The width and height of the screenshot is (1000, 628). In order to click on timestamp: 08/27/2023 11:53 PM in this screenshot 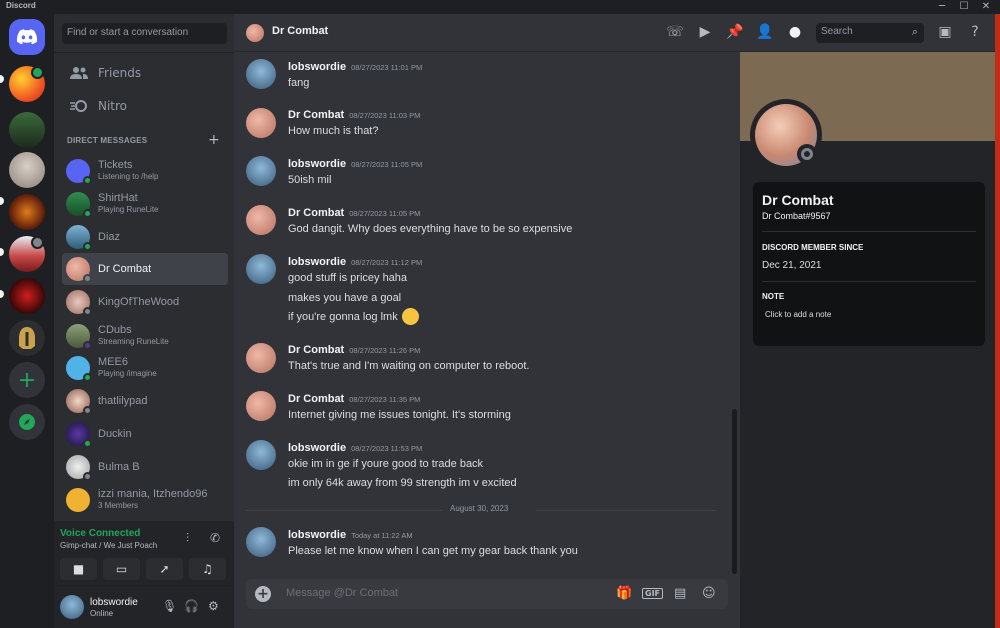, I will do `click(387, 448)`.